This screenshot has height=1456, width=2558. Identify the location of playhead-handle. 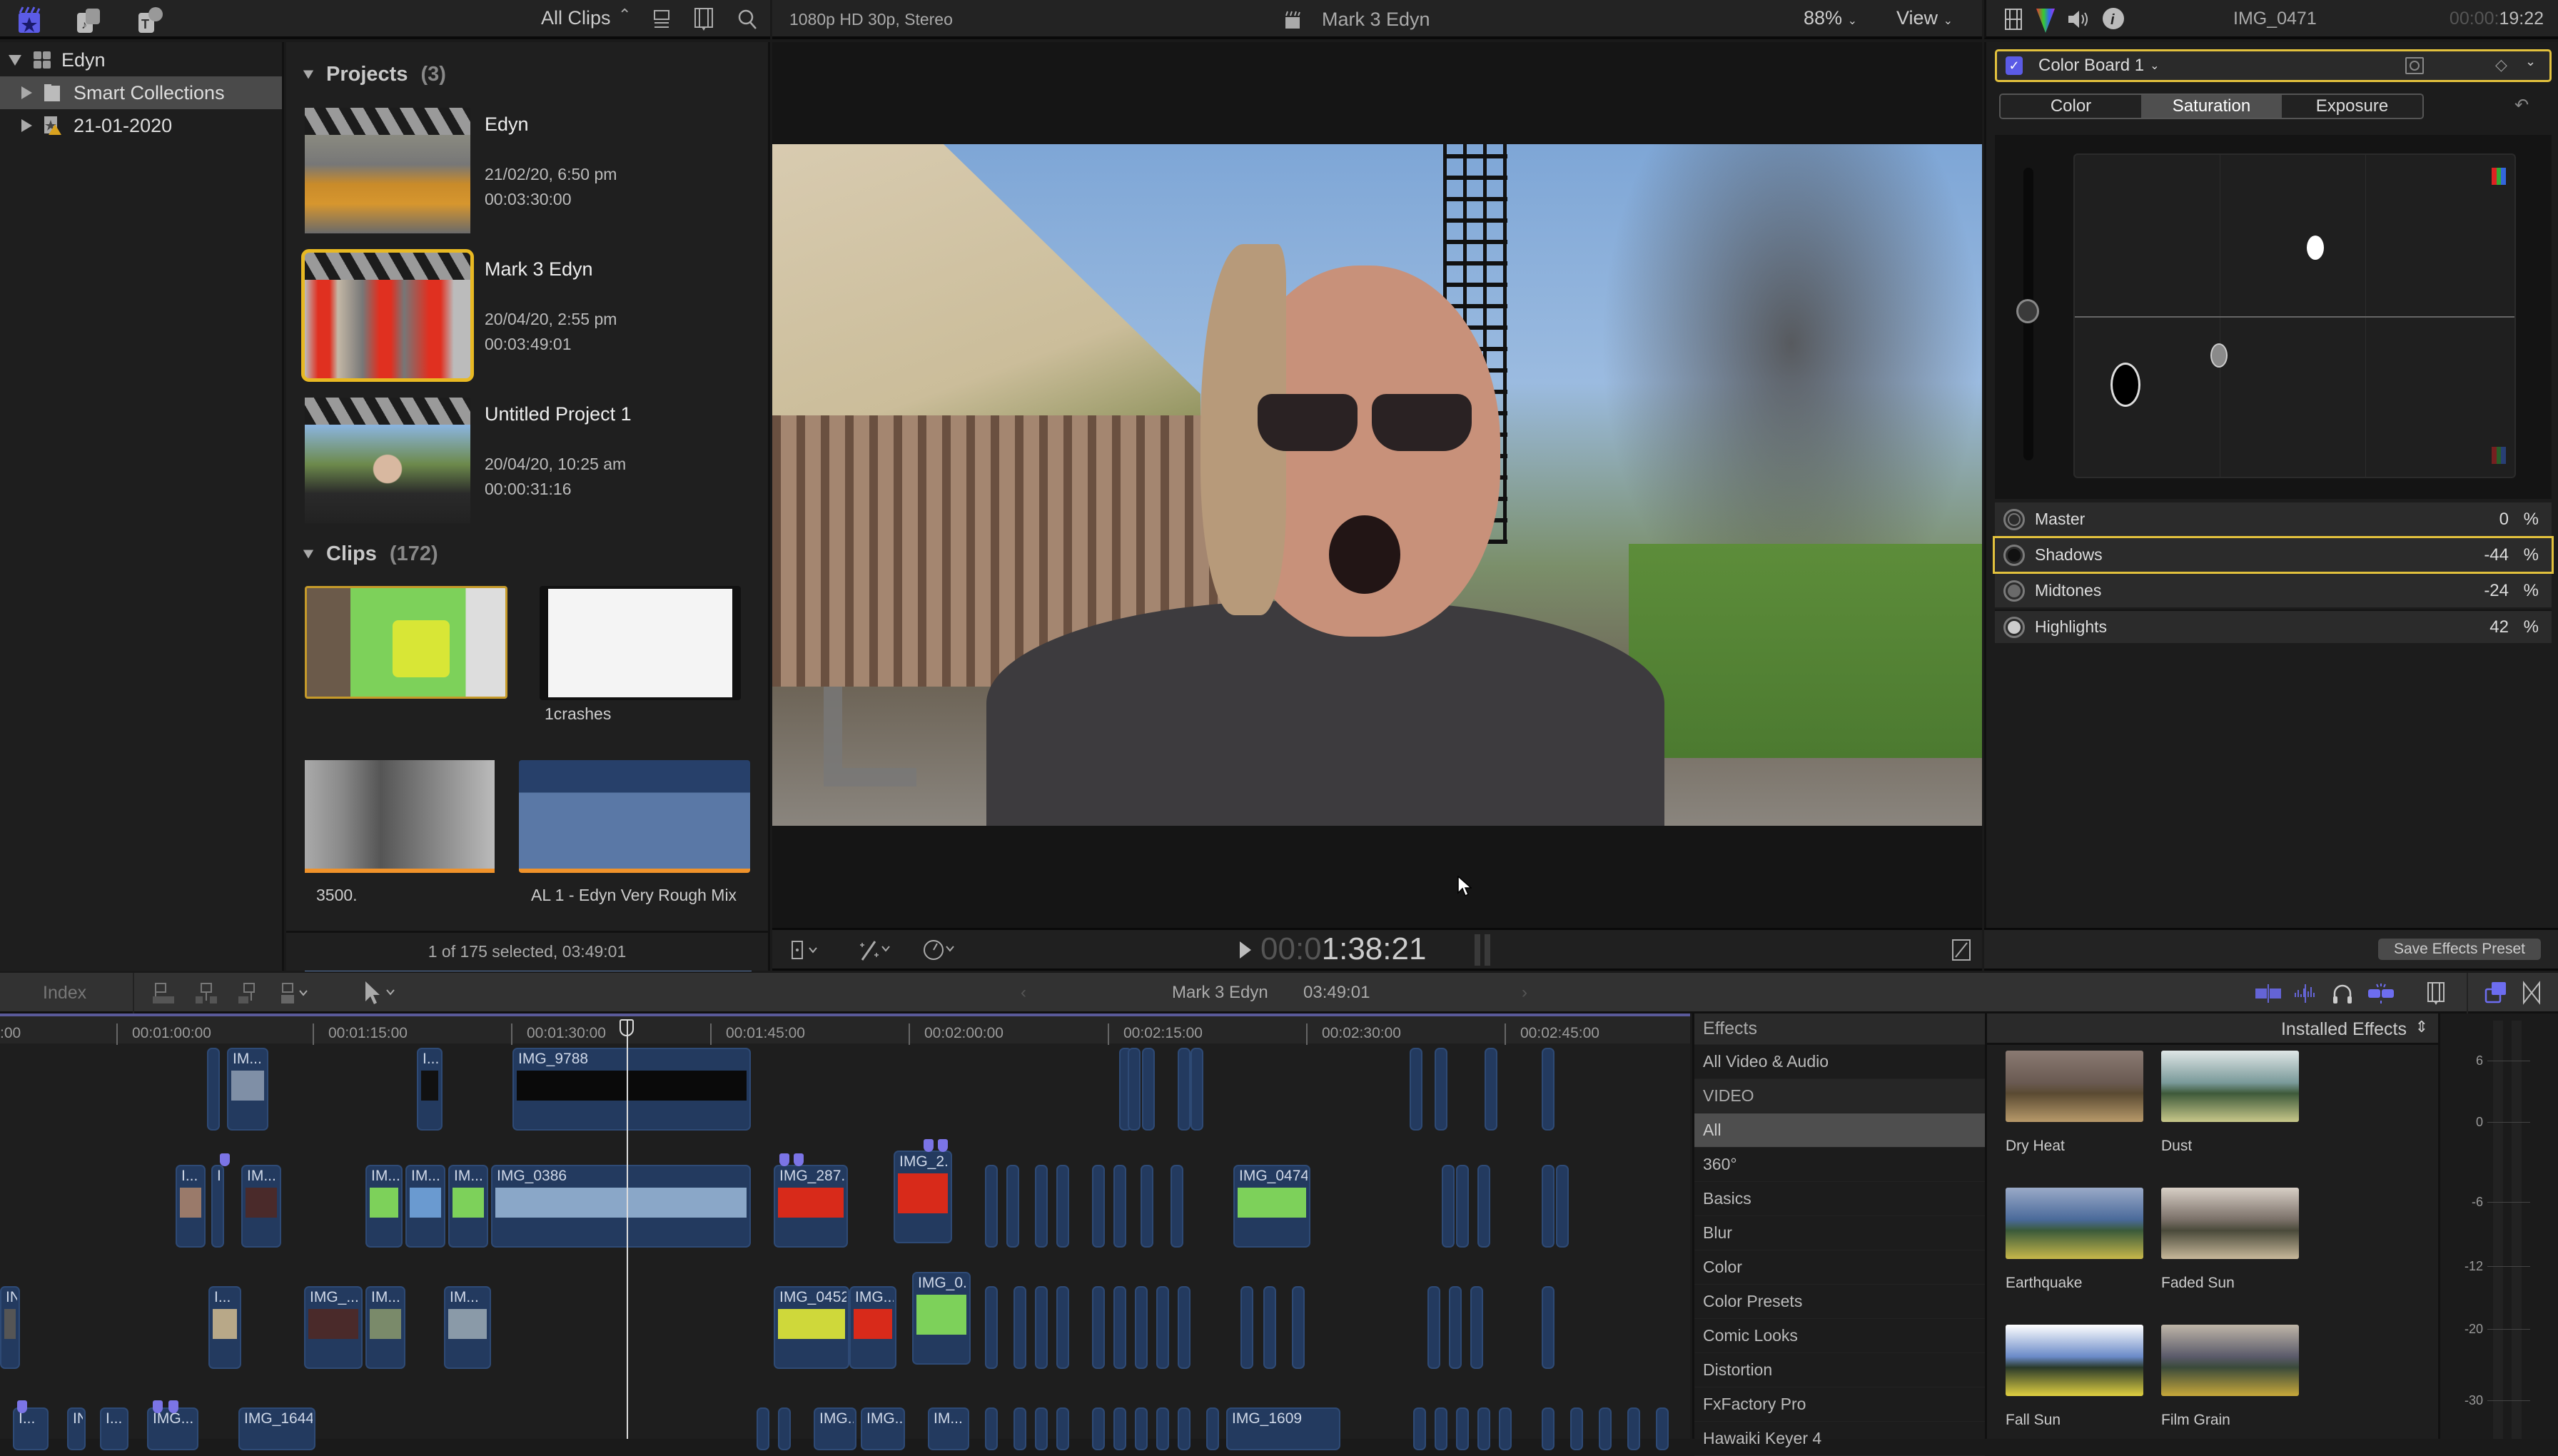
(627, 1027).